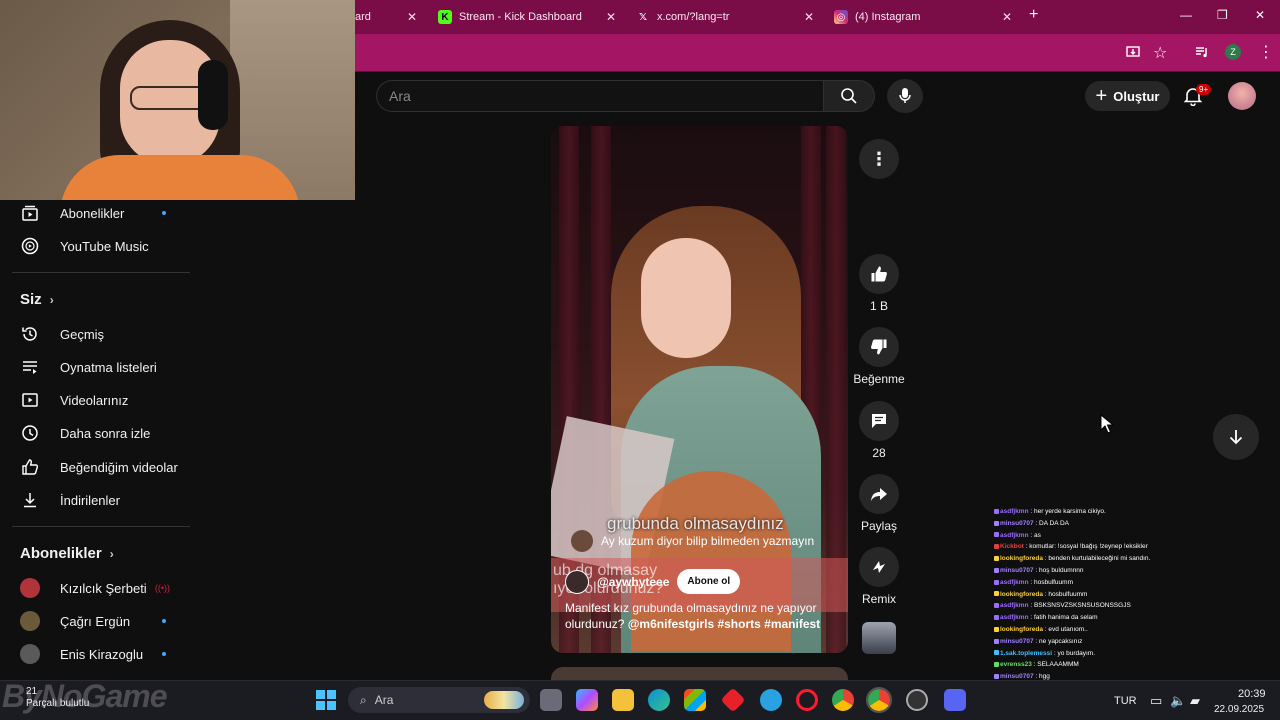 The width and height of the screenshot is (1280, 720). I want to click on short-channel-handle: @aywhyteee, so click(633, 582).